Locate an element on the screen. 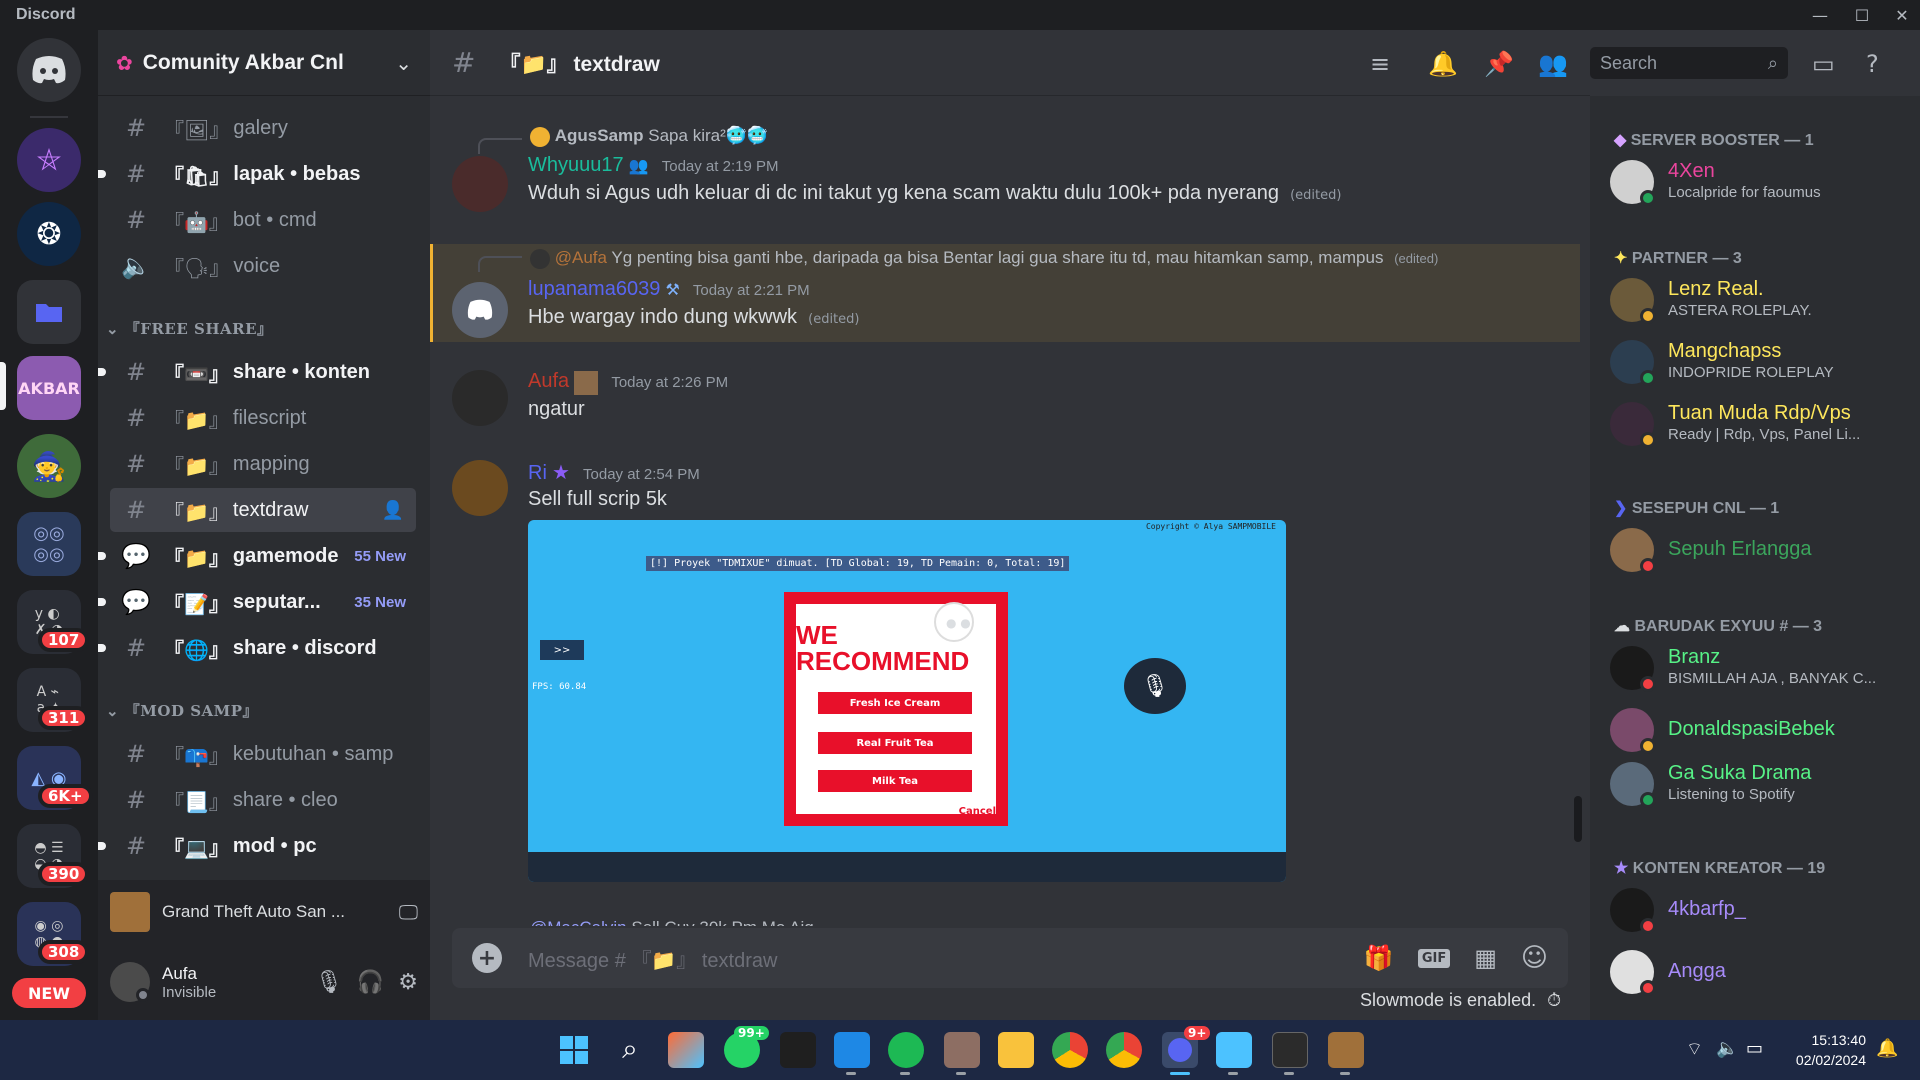 This screenshot has width=1920, height=1080. guild-name: Comunity Akbar Cnl is located at coordinates (243, 62).